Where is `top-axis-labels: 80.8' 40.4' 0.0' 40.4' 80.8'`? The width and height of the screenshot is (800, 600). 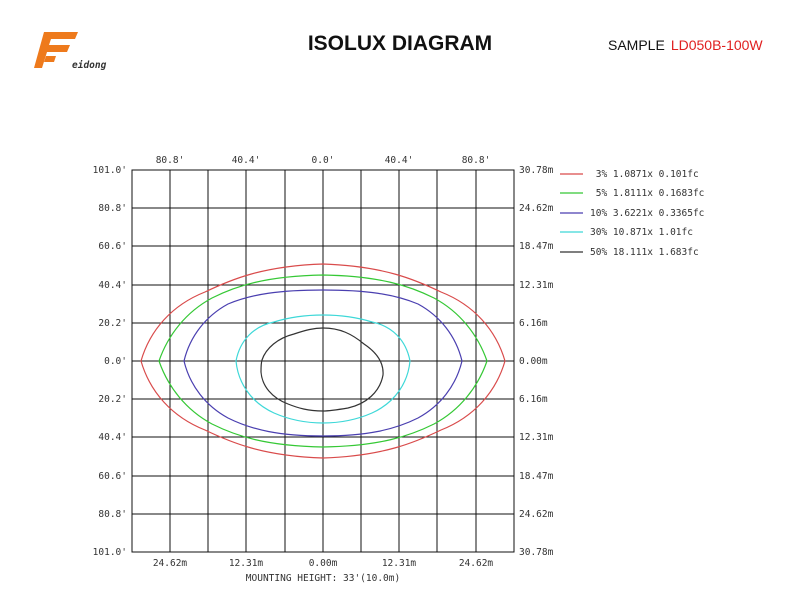
top-axis-labels: 80.8' 40.4' 0.0' 40.4' 80.8' is located at coordinates (323, 160).